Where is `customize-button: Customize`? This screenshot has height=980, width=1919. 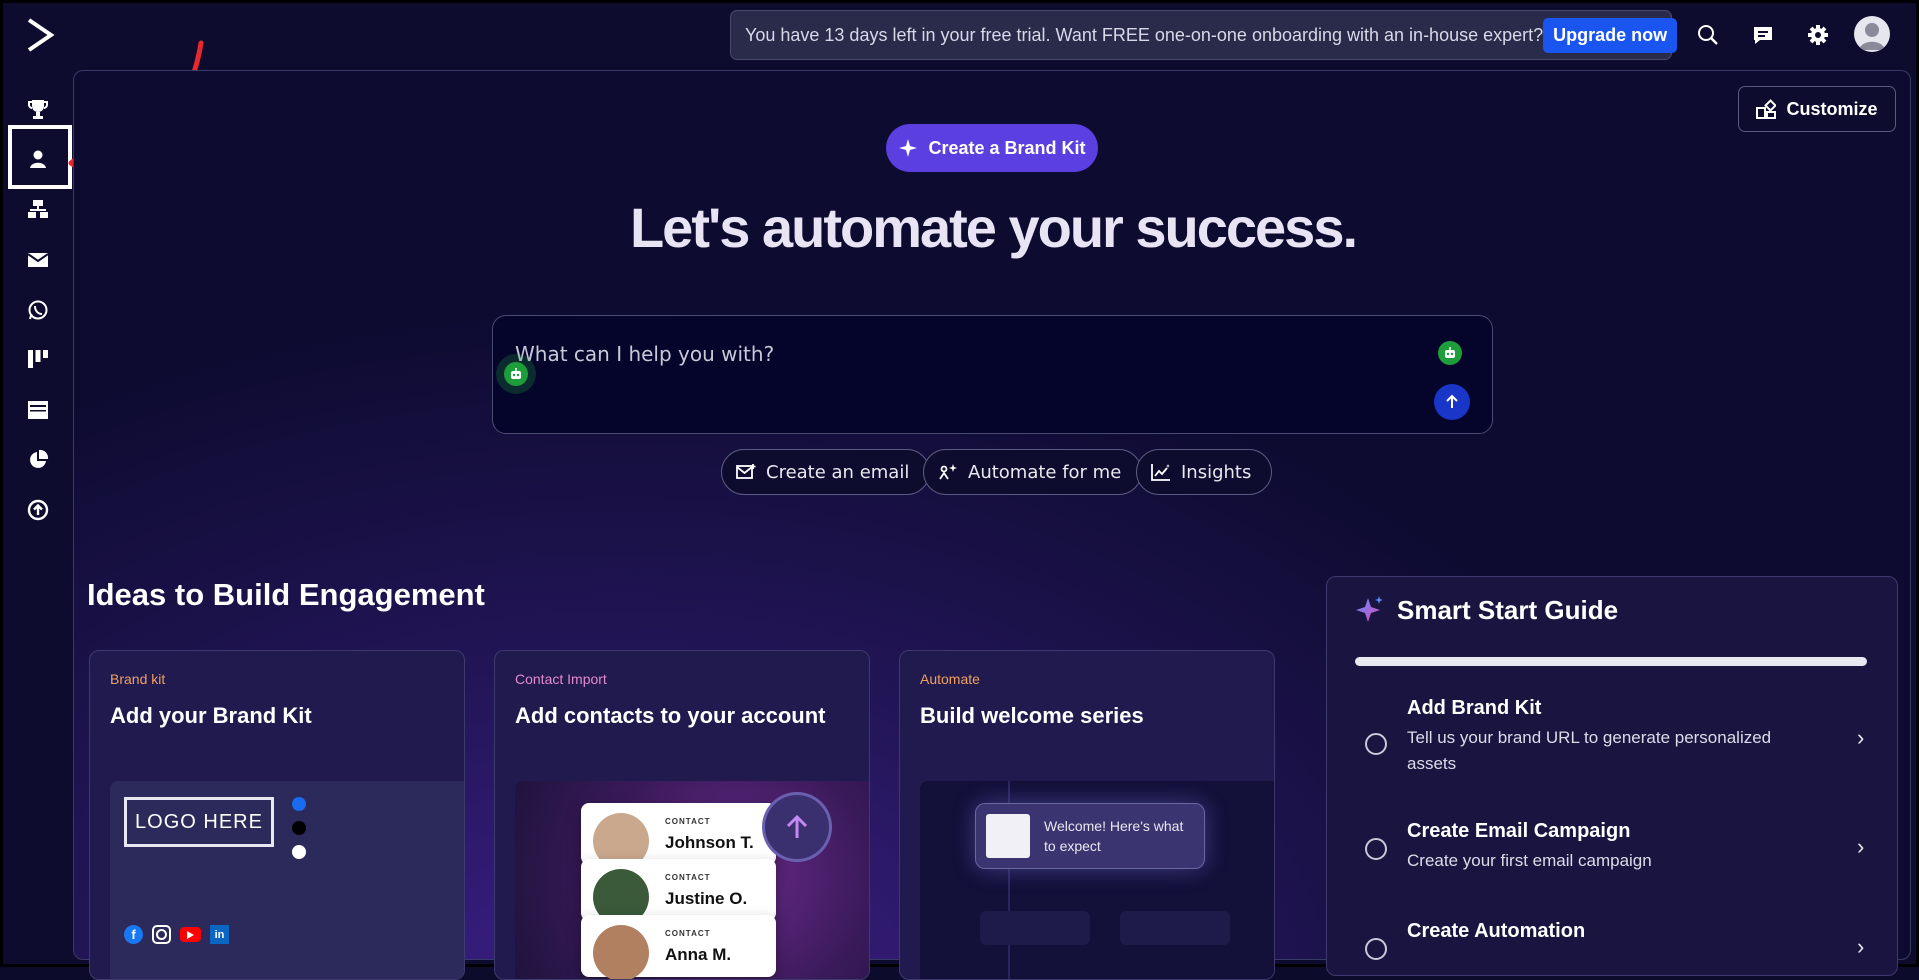
customize-button: Customize is located at coordinates (1817, 109).